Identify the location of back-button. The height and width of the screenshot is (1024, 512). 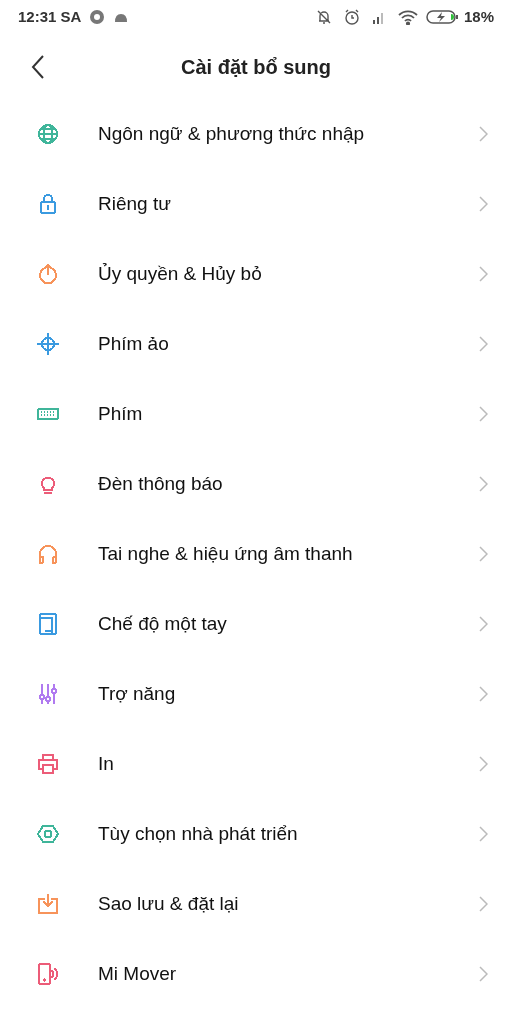
(38, 67).